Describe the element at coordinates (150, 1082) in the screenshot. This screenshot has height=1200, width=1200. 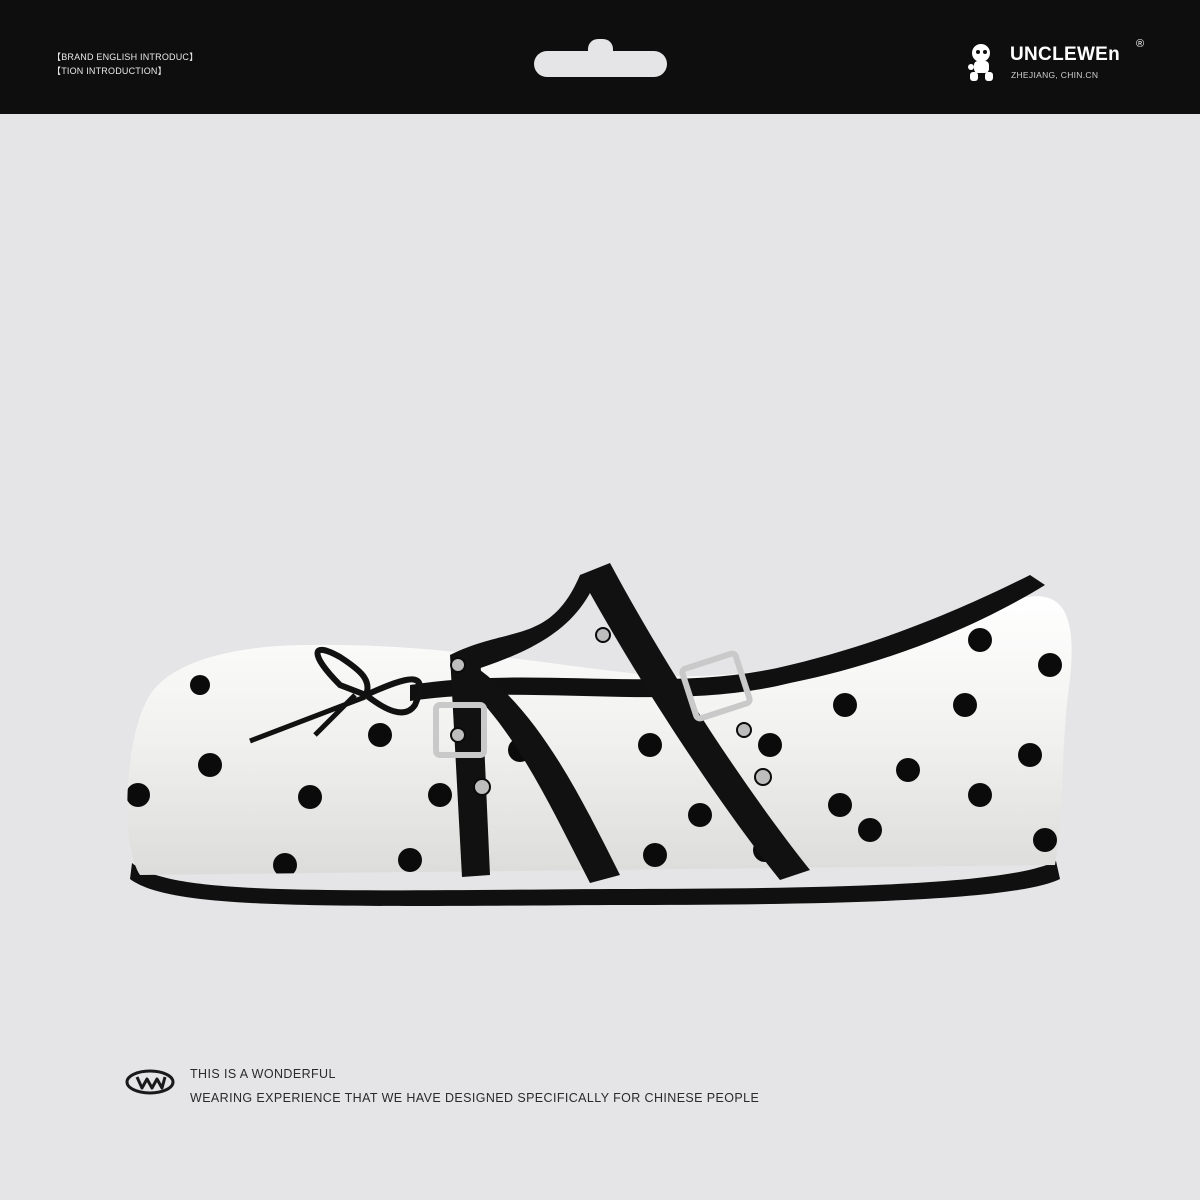
I see `w-circle-logo-icon` at that location.